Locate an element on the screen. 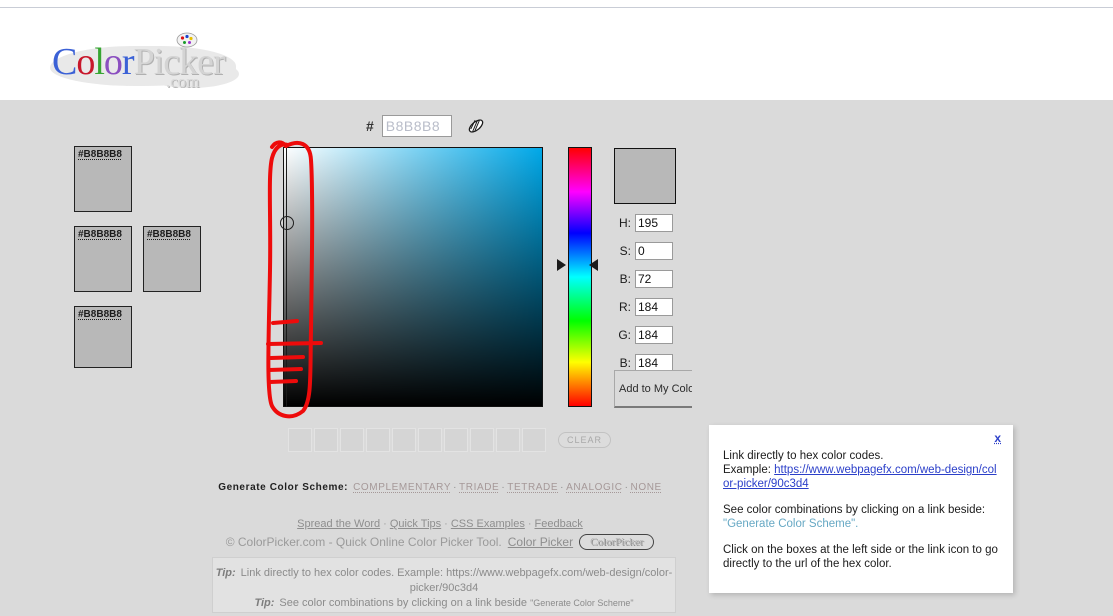 The image size is (1113, 616). input-red is located at coordinates (654, 307).